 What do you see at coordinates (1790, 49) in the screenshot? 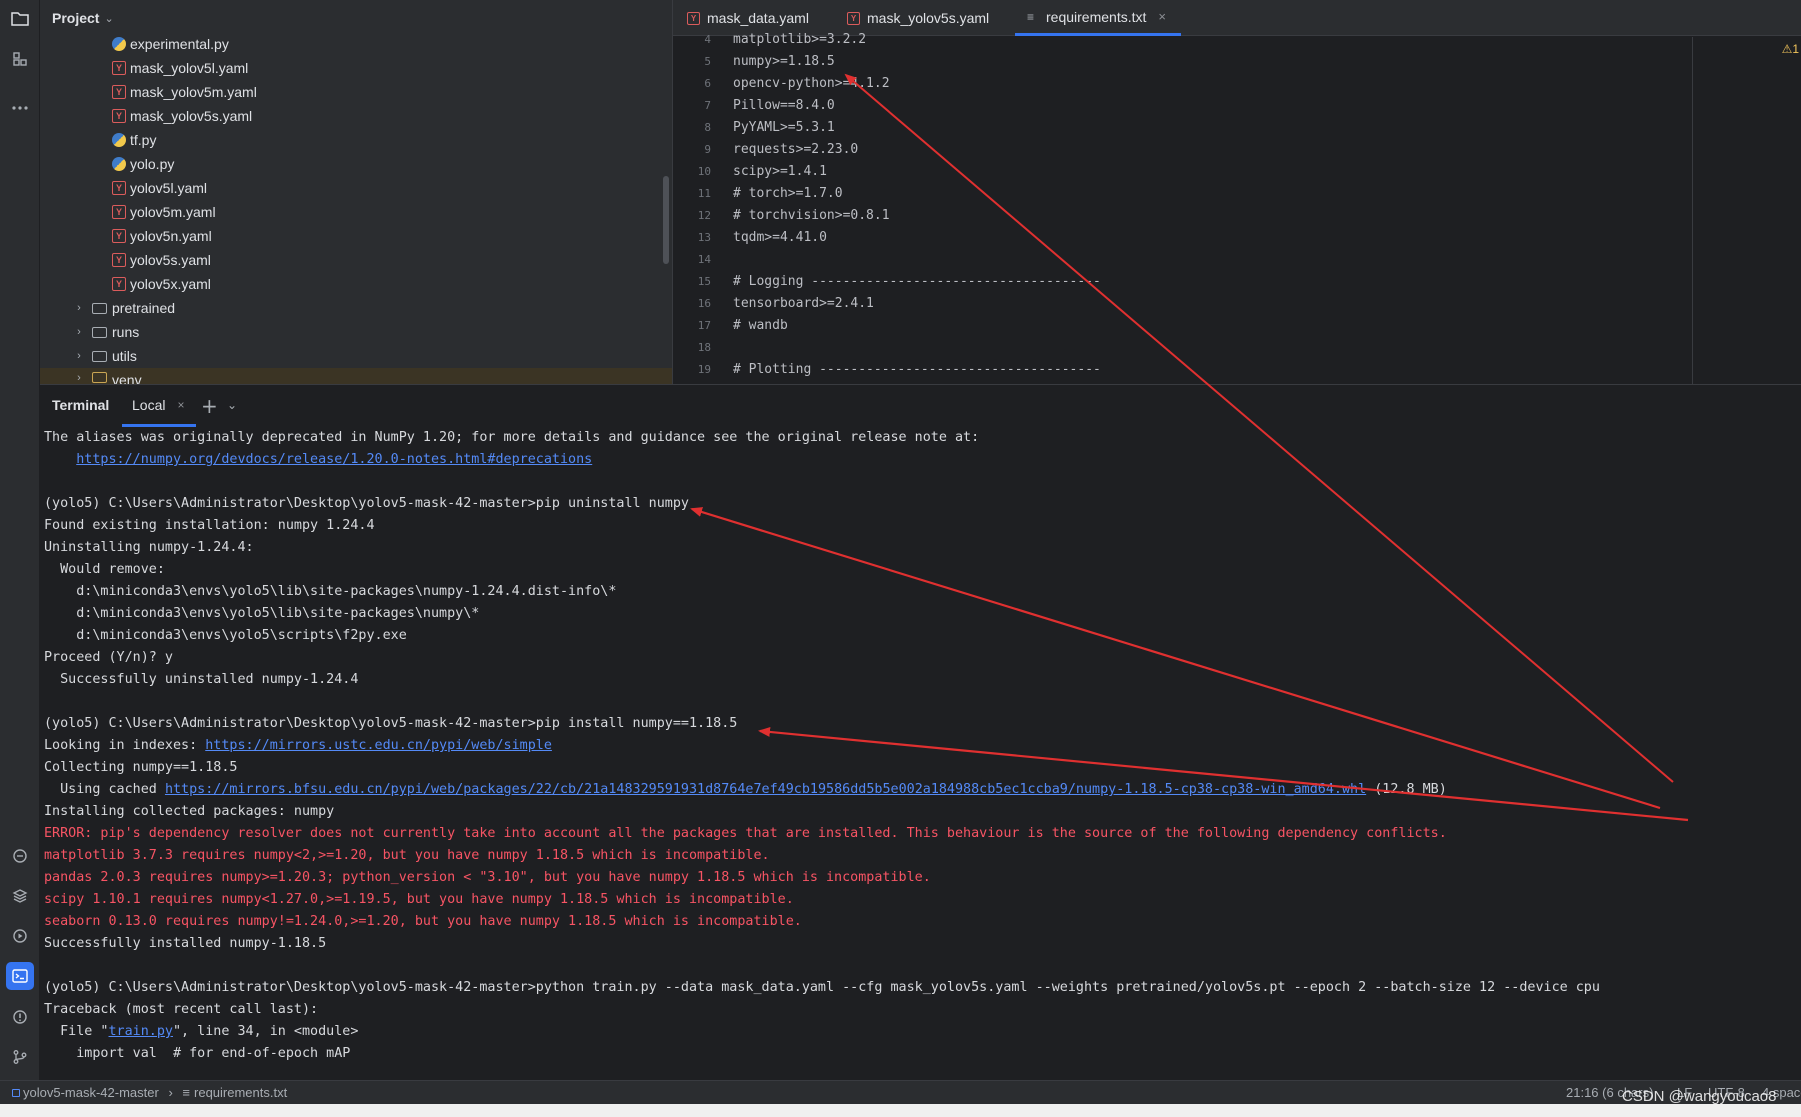
I see `warning-badge: ⚠1` at bounding box center [1790, 49].